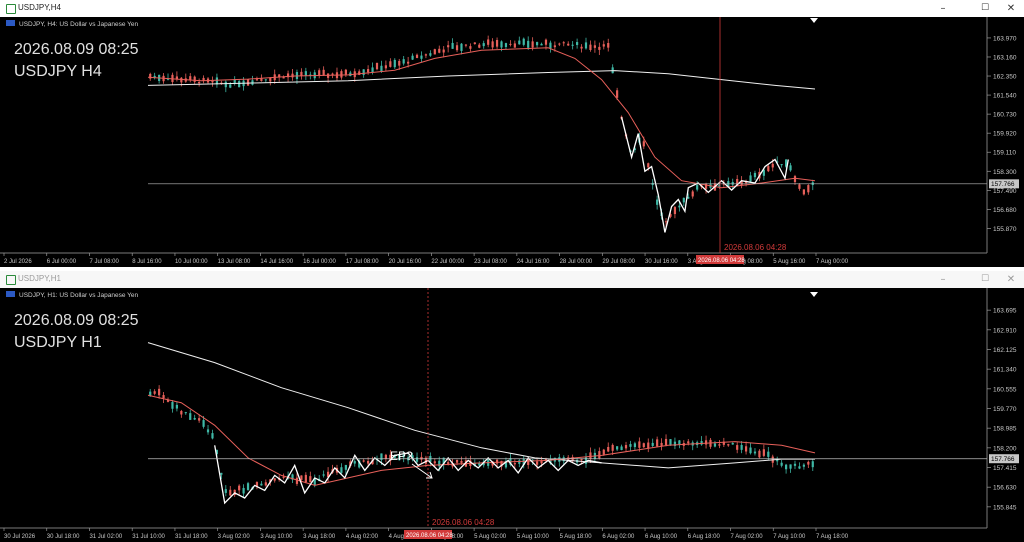  Describe the element at coordinates (1005, 57) in the screenshot. I see `price-tick-label: 163.160` at that location.